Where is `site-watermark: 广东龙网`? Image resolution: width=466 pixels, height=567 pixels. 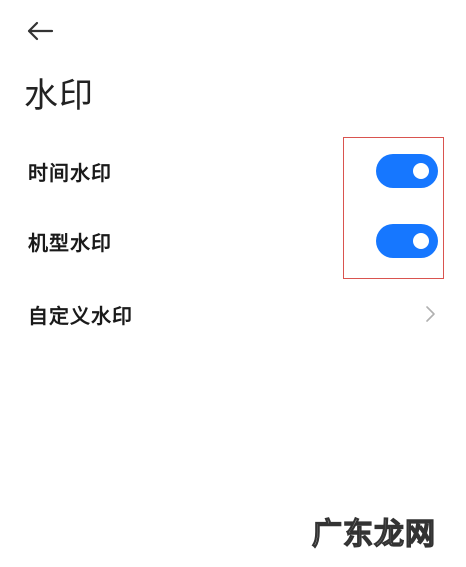
site-watermark: 广东龙网 is located at coordinates (373, 534).